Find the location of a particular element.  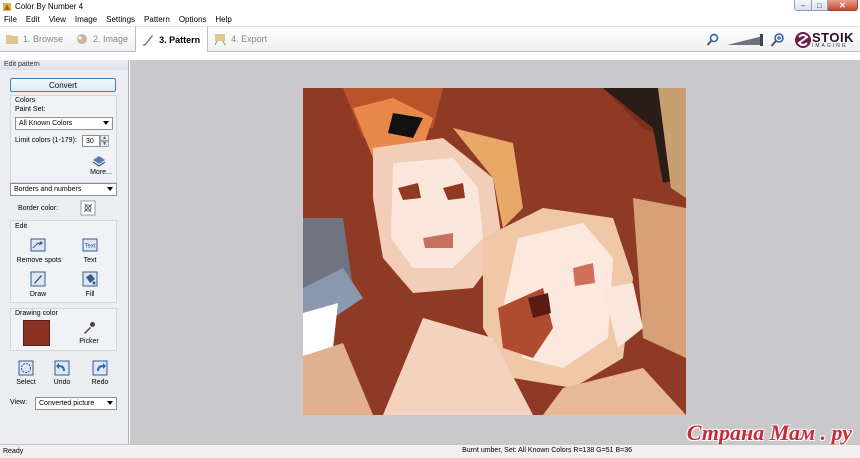

zoom-out-icon is located at coordinates (713, 40).